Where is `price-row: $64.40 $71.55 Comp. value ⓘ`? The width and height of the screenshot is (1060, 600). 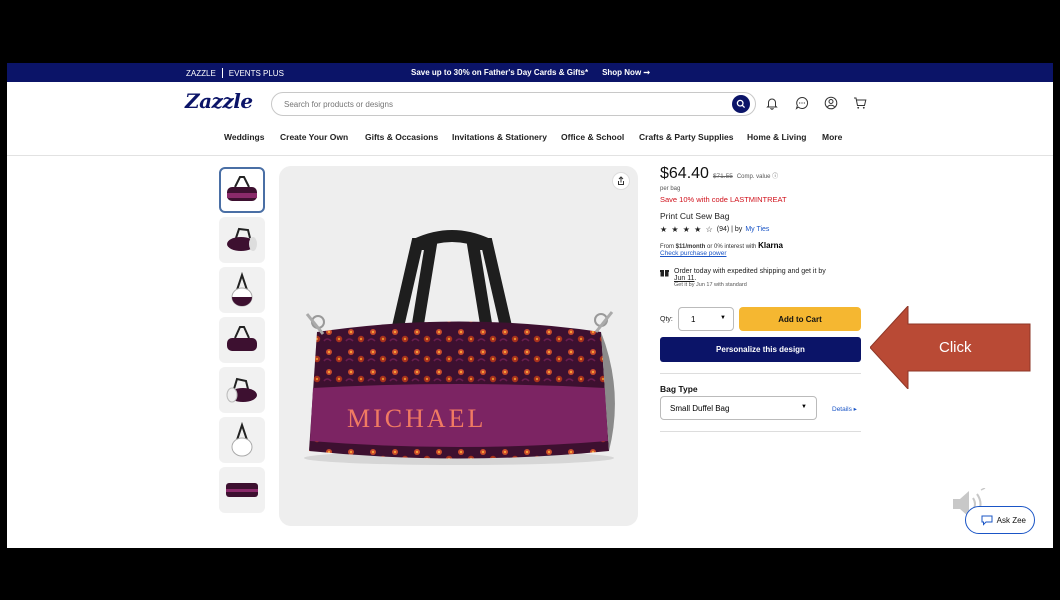 price-row: $64.40 $71.55 Comp. value ⓘ is located at coordinates (719, 174).